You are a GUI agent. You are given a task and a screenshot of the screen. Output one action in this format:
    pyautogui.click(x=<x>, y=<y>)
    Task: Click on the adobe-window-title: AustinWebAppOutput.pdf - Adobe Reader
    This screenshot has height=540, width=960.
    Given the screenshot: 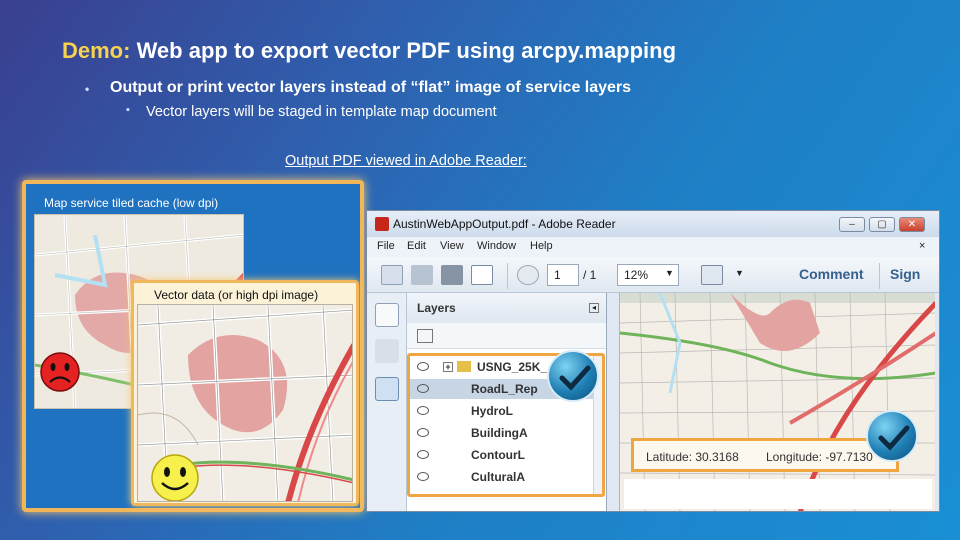 What is the action you would take?
    pyautogui.click(x=504, y=224)
    